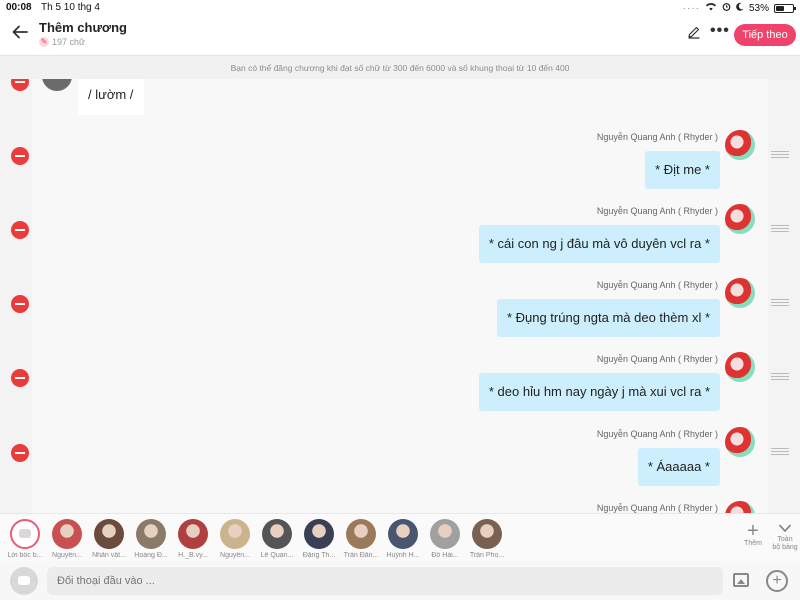 Image resolution: width=800 pixels, height=600 pixels. What do you see at coordinates (753, 531) in the screenshot?
I see `plus-icon: +` at bounding box center [753, 531].